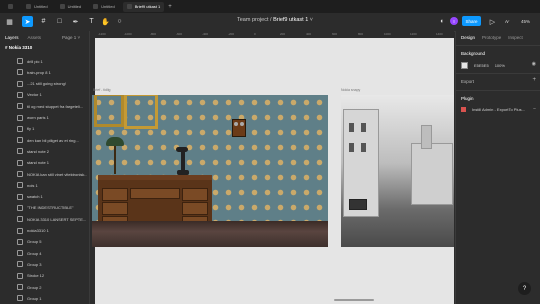 The height and width of the screenshot is (304, 540). I want to click on layer-label: stand note 2, so click(38, 151).